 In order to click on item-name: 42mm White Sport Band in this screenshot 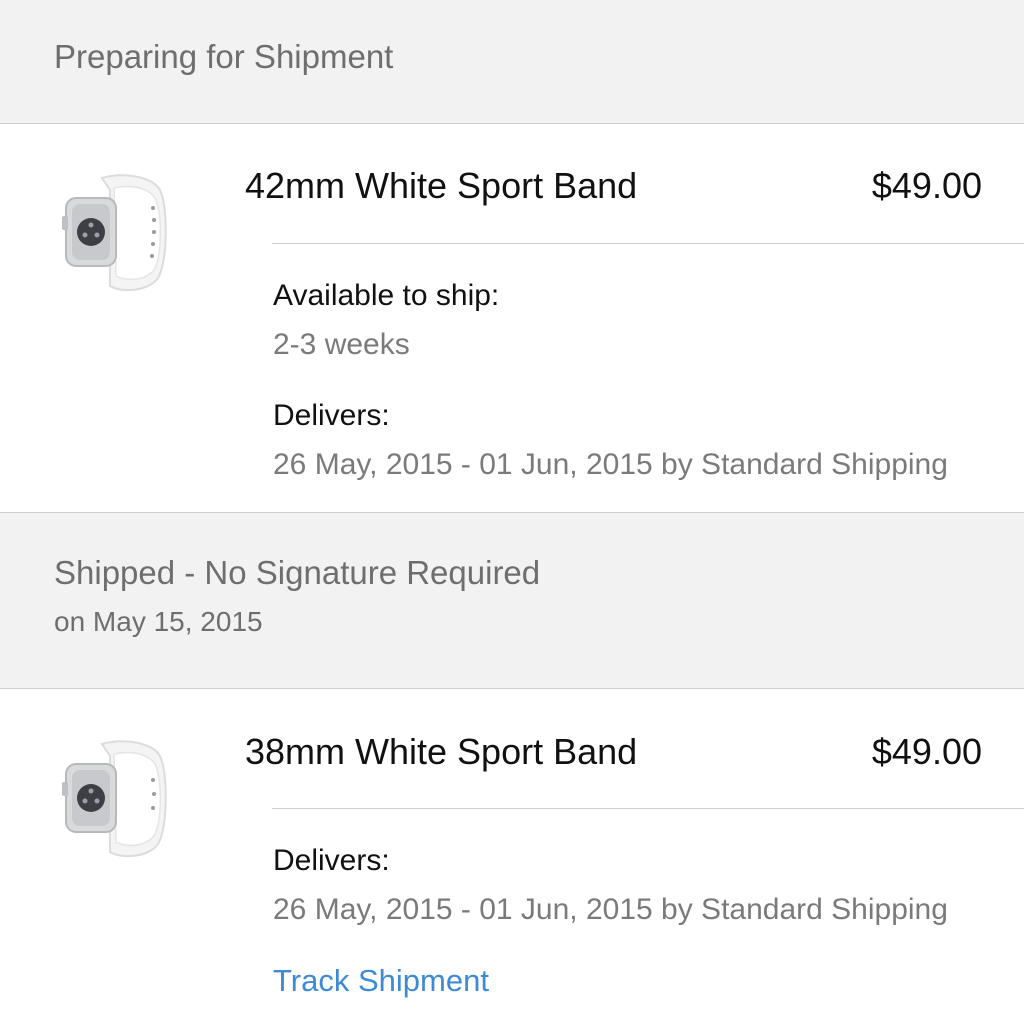, I will do `click(441, 186)`.